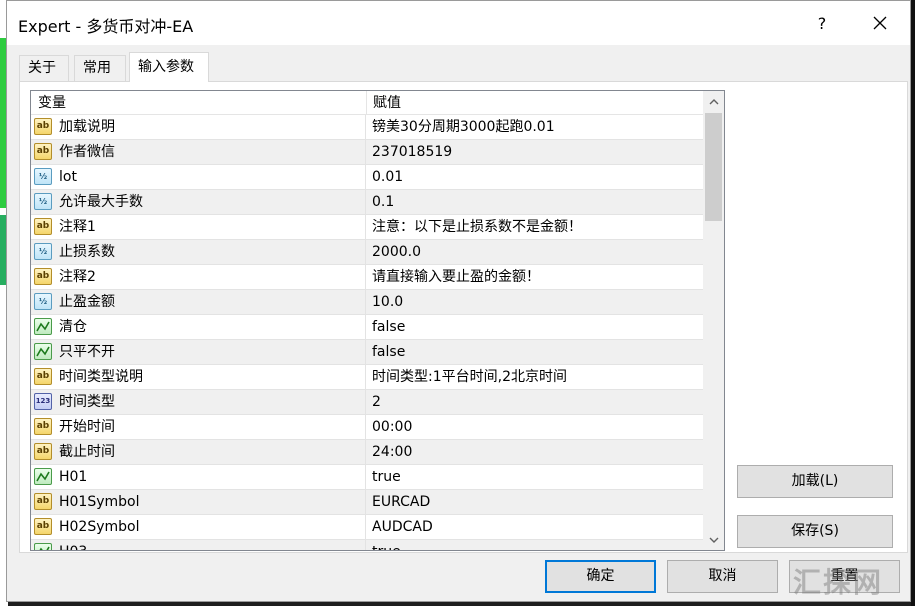 The width and height of the screenshot is (915, 606). I want to click on parameter-name: 只平不开, so click(198, 352).